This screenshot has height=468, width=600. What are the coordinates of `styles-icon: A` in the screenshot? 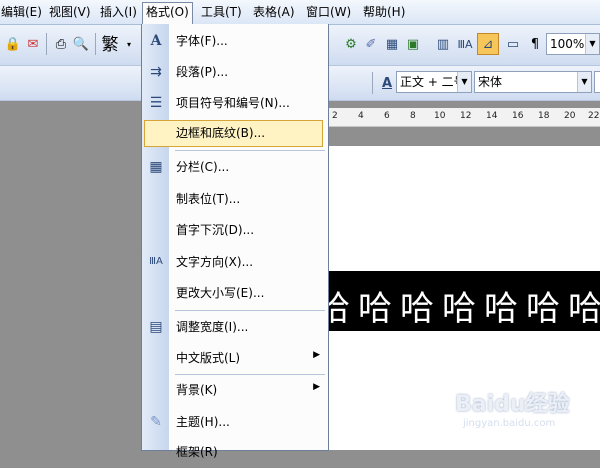 It's located at (387, 83).